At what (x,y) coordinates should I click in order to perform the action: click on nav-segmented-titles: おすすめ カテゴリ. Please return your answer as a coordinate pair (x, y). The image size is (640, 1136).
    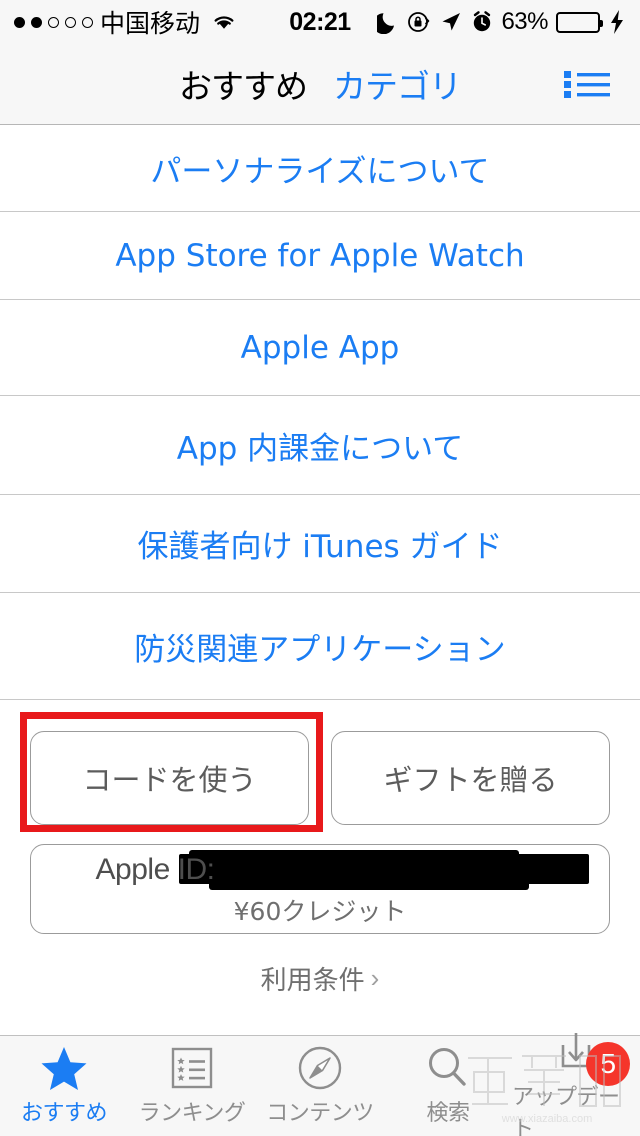
    Looking at the image, I should click on (320, 84).